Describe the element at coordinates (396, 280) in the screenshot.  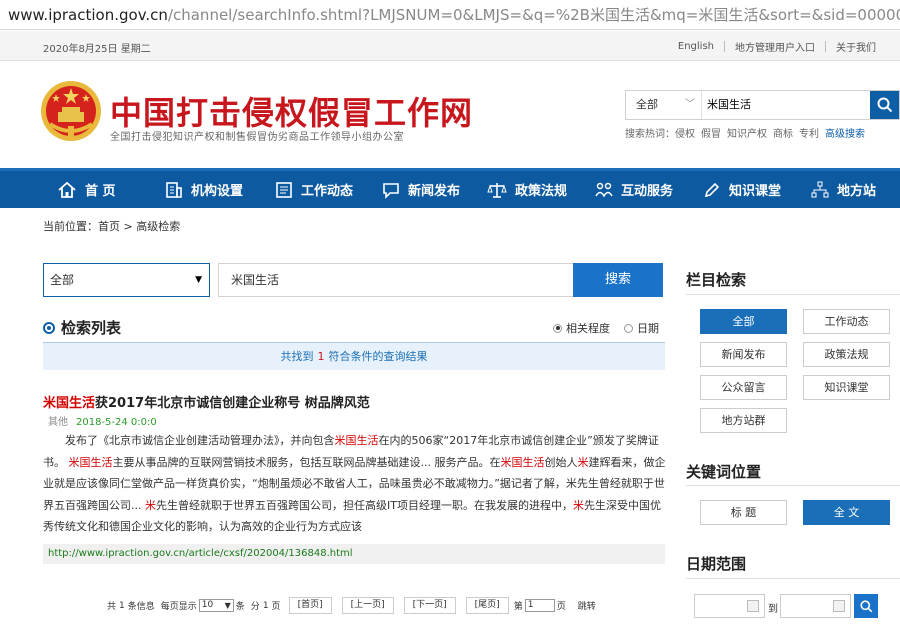
I see `adv-search-input: 米国生活` at that location.